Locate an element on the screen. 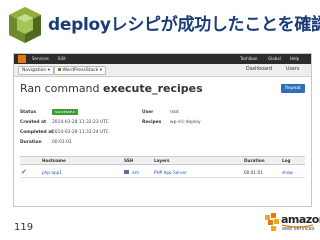 This screenshot has width=320, height=240. hostname-column-header: Hostname is located at coordinates (54, 160).